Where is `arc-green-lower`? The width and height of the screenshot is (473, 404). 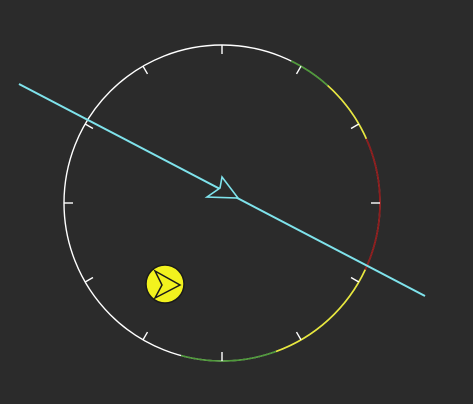
arc-green-lower is located at coordinates (228, 356).